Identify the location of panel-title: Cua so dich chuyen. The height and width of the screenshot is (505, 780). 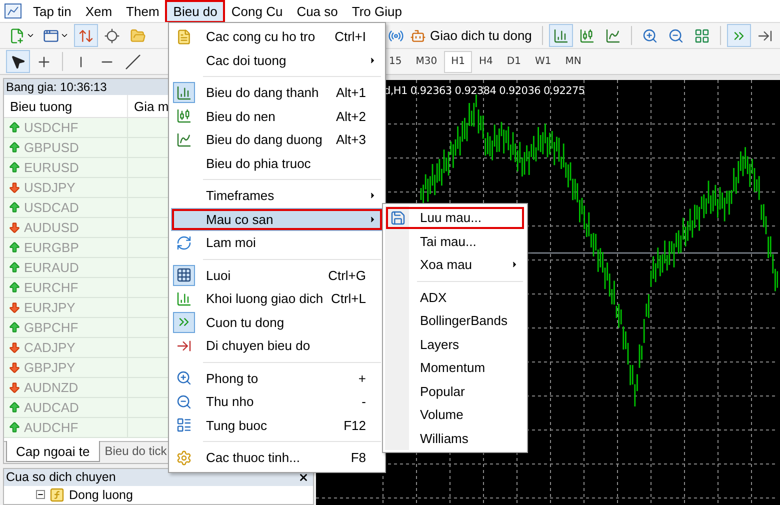
(61, 477).